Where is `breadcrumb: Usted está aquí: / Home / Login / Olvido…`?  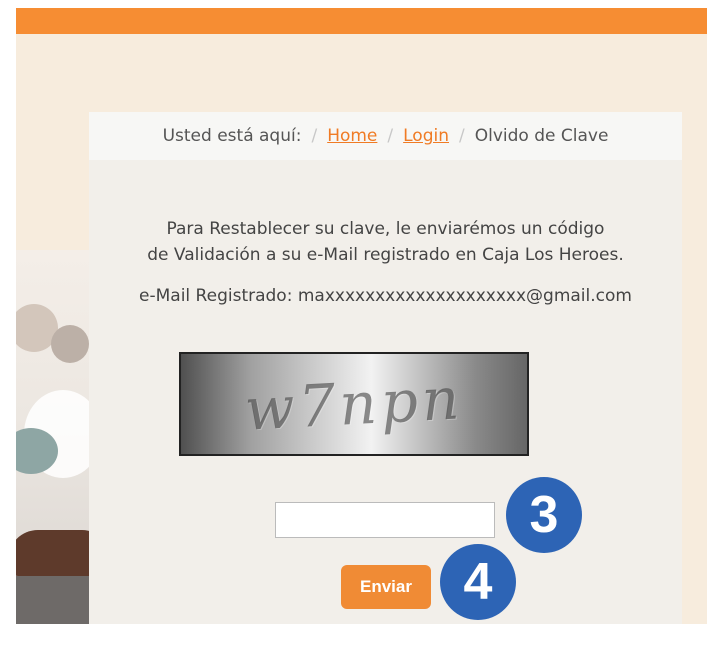 breadcrumb: Usted está aquí: / Home / Login / Olvido… is located at coordinates (385, 136).